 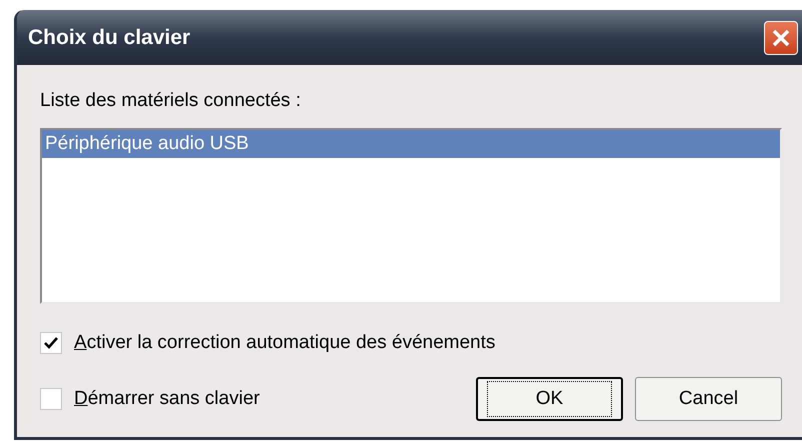 What do you see at coordinates (708, 399) in the screenshot?
I see `dialog-button: Cancel` at bounding box center [708, 399].